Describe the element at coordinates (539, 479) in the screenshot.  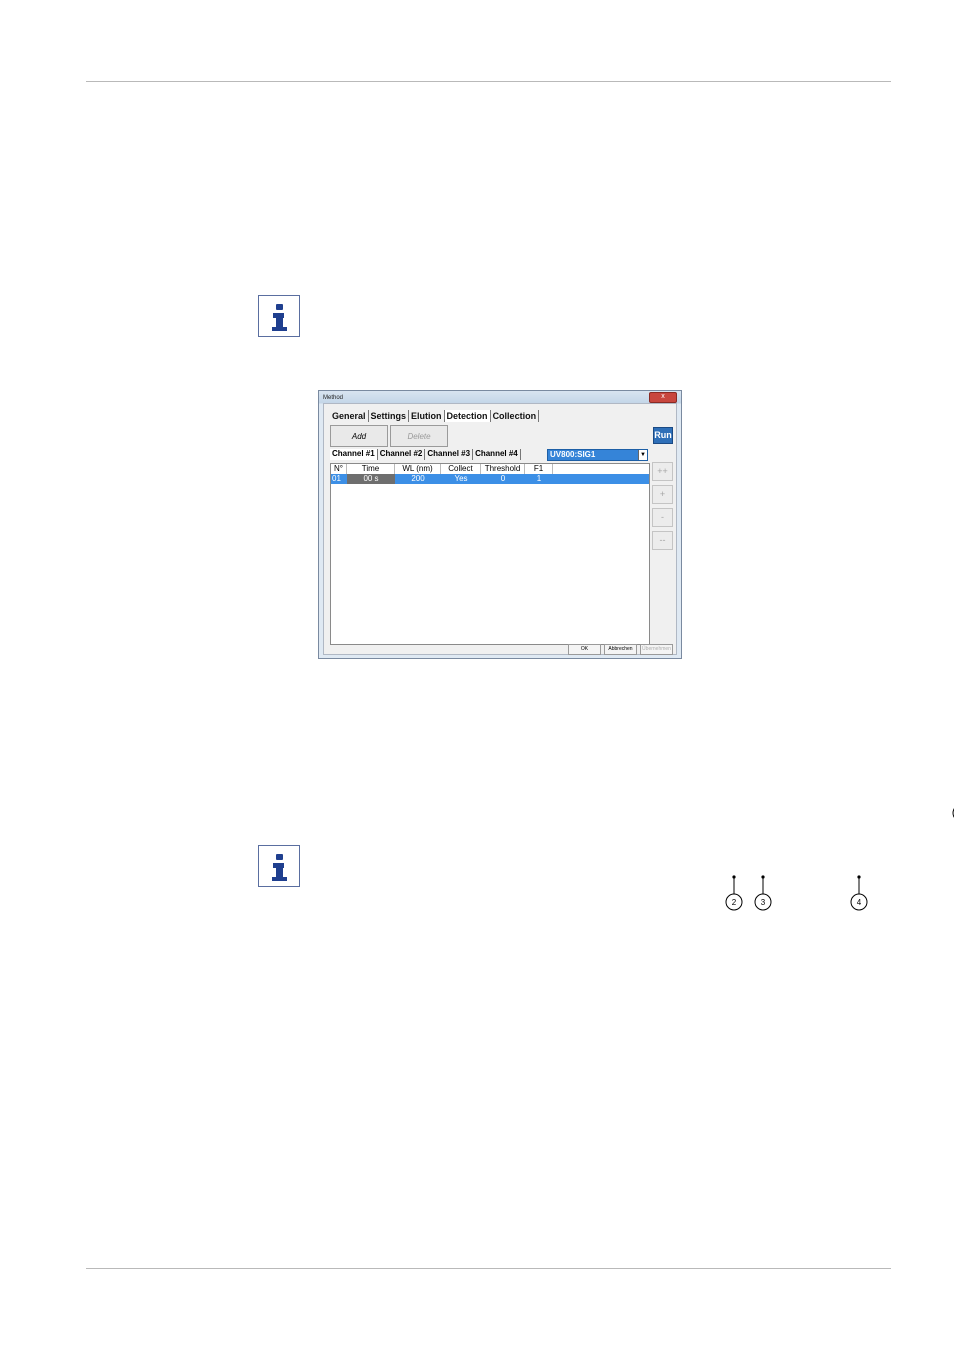
I see `cell-f1: 1` at that location.